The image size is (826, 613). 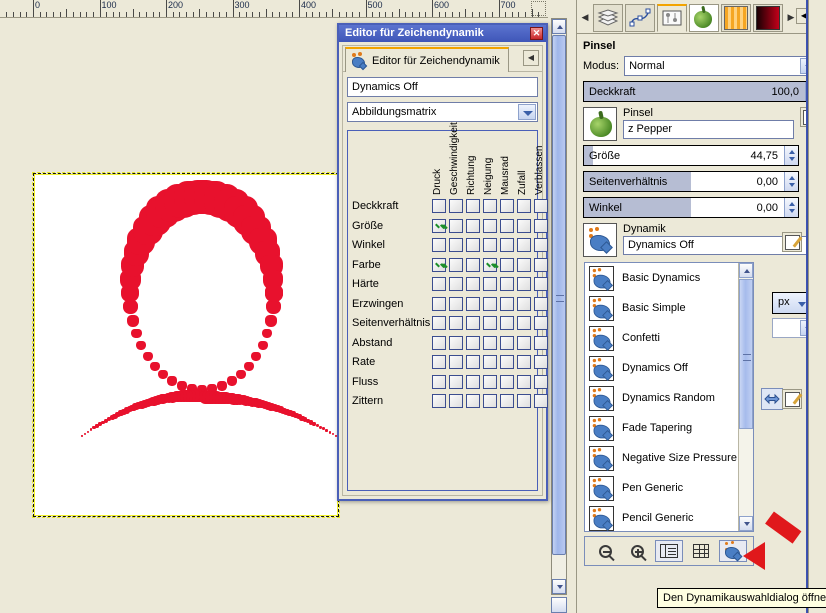 What do you see at coordinates (791, 181) in the screenshot?
I see `aspect-stepper` at bounding box center [791, 181].